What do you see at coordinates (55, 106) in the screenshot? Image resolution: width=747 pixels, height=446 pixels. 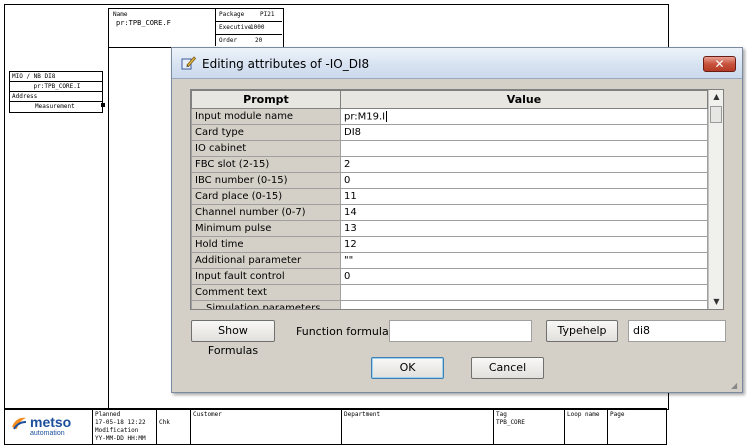 I see `io-symbol-row: Measurement` at bounding box center [55, 106].